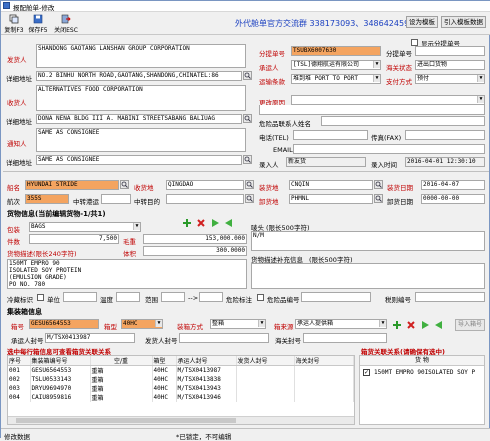  Describe the element at coordinates (450, 51) in the screenshot. I see `sub-bl-input` at that location.